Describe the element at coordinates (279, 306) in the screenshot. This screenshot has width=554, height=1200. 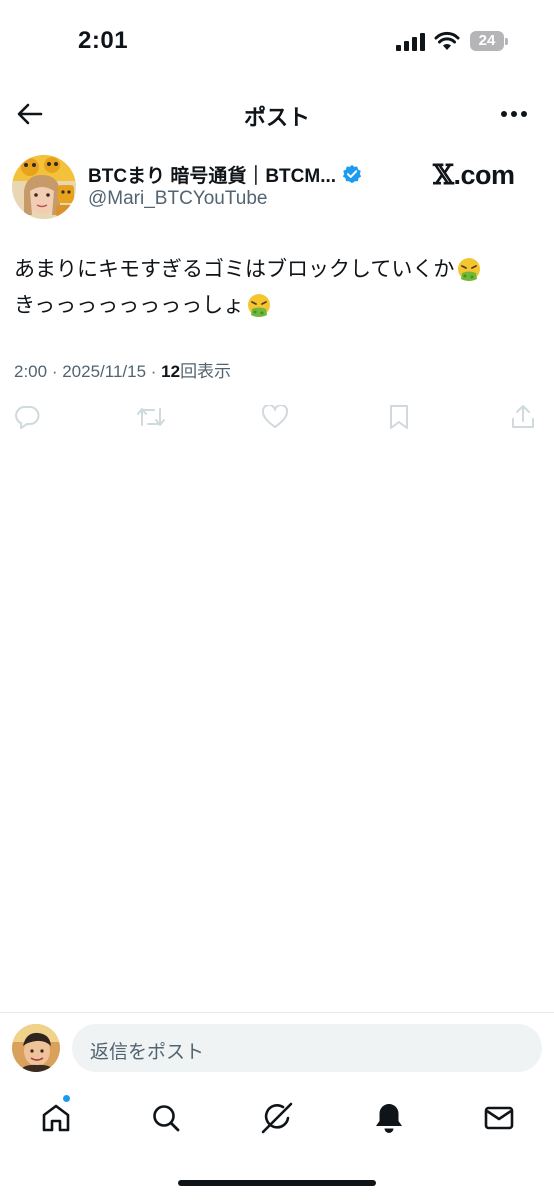
I see `tweet-line: きっっっっっっっっしょ` at that location.